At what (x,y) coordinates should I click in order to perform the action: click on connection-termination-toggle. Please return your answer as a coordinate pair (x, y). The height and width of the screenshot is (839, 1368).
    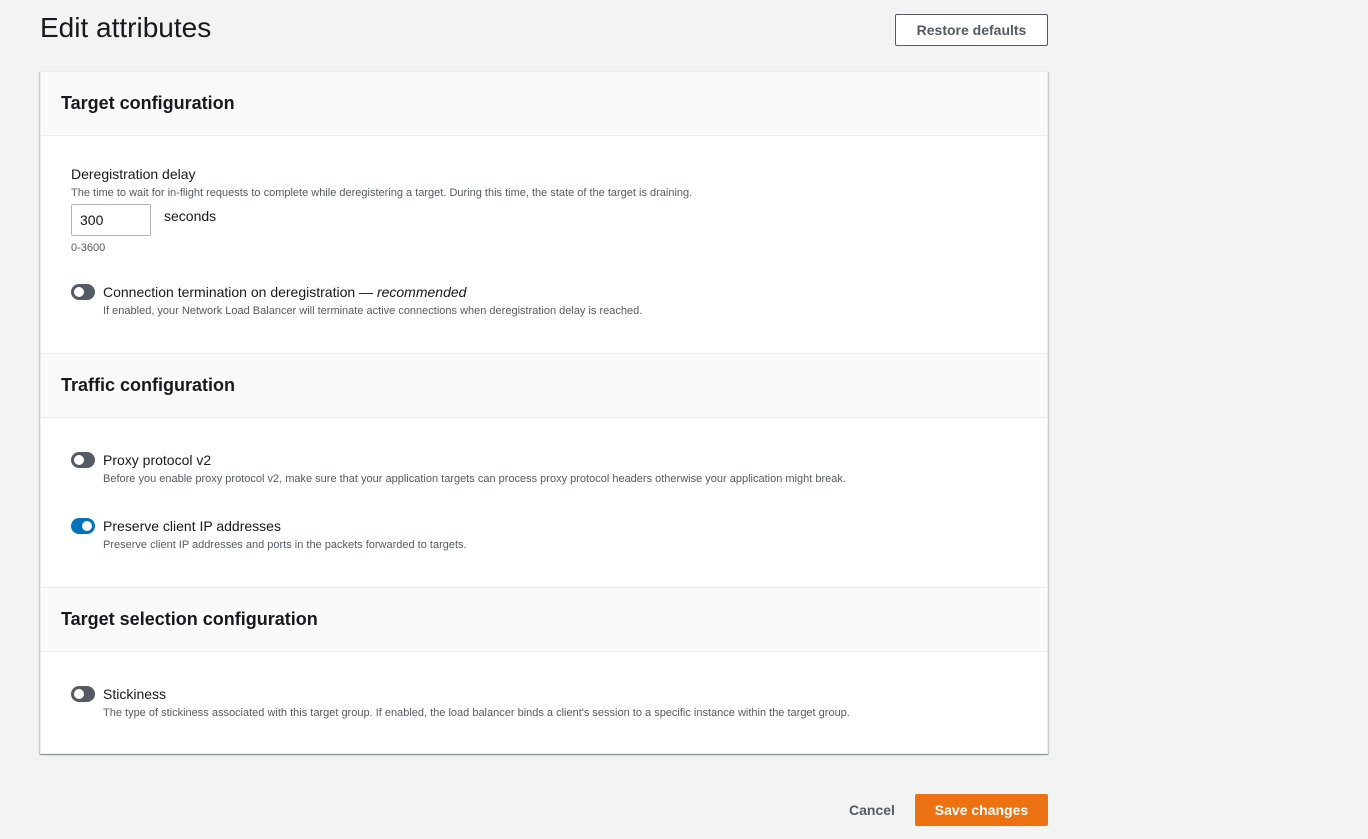
    Looking at the image, I should click on (83, 292).